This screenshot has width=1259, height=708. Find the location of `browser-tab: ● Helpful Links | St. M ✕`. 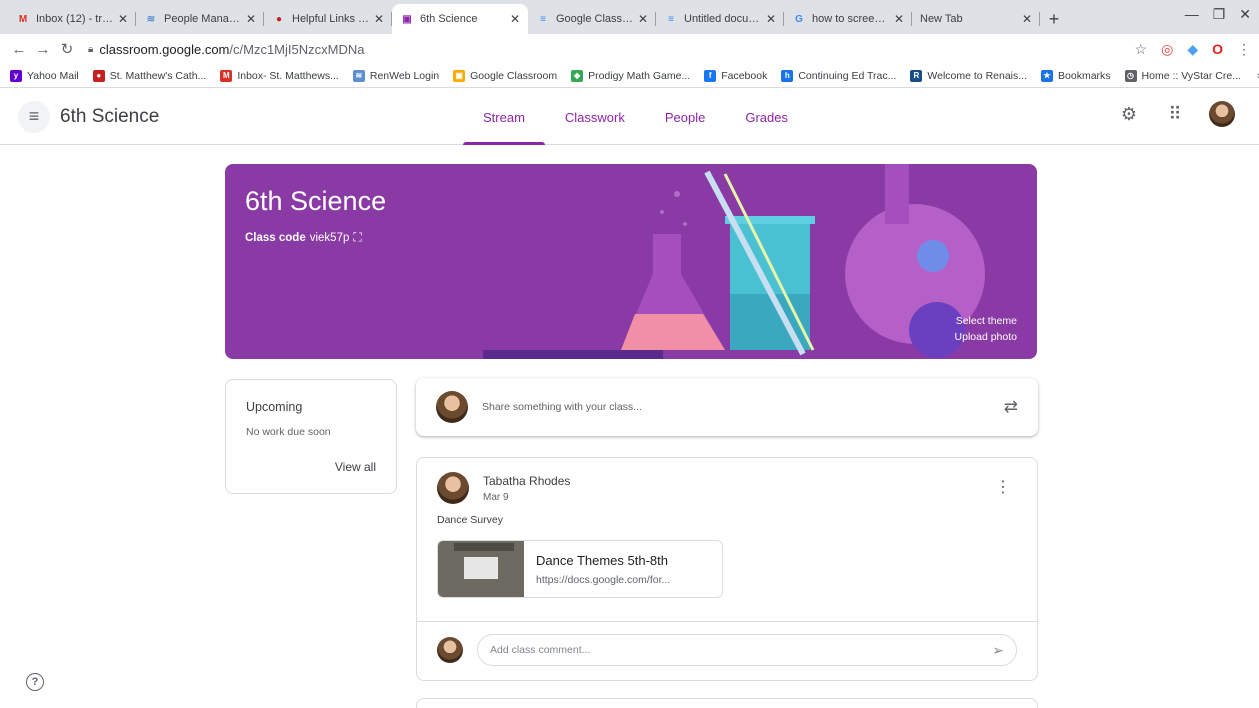

browser-tab: ● Helpful Links | St. M ✕ is located at coordinates (328, 19).